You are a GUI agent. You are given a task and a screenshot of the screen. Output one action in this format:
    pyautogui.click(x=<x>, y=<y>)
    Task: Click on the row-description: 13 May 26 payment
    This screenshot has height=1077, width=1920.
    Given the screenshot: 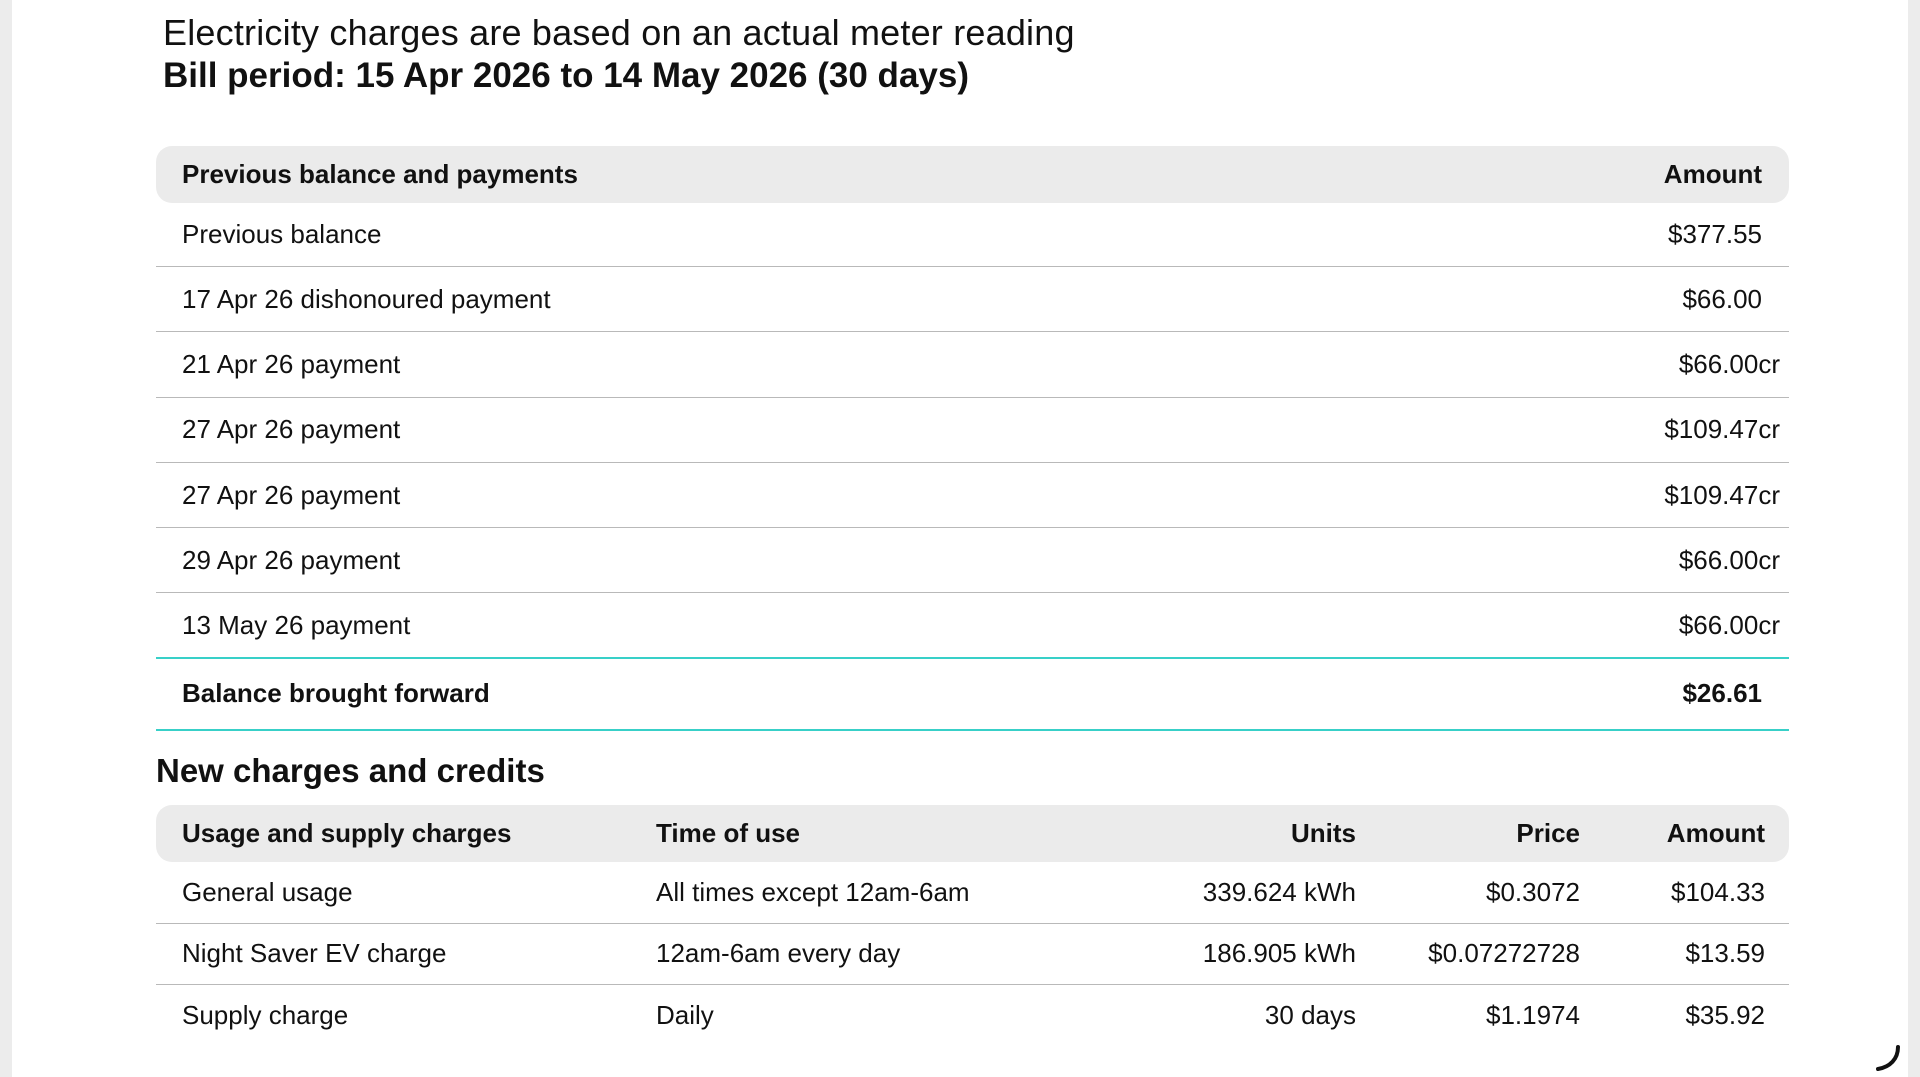 What is the action you would take?
    pyautogui.click(x=296, y=624)
    